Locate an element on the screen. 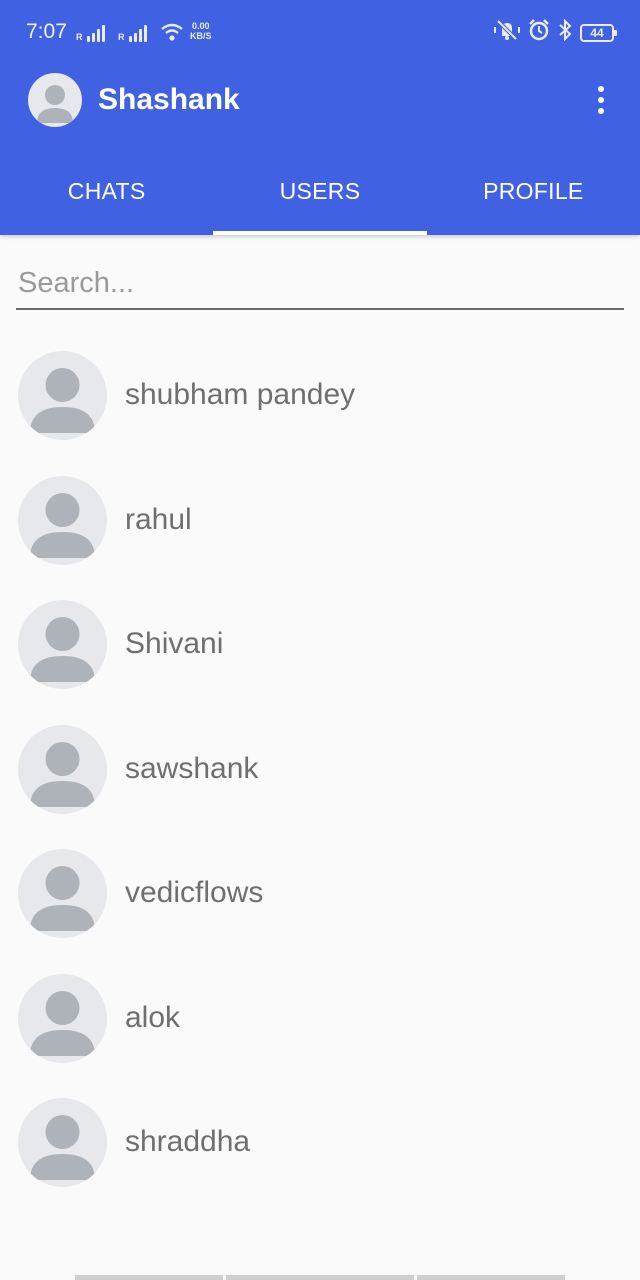  tab-chats: CHATS is located at coordinates (106, 192).